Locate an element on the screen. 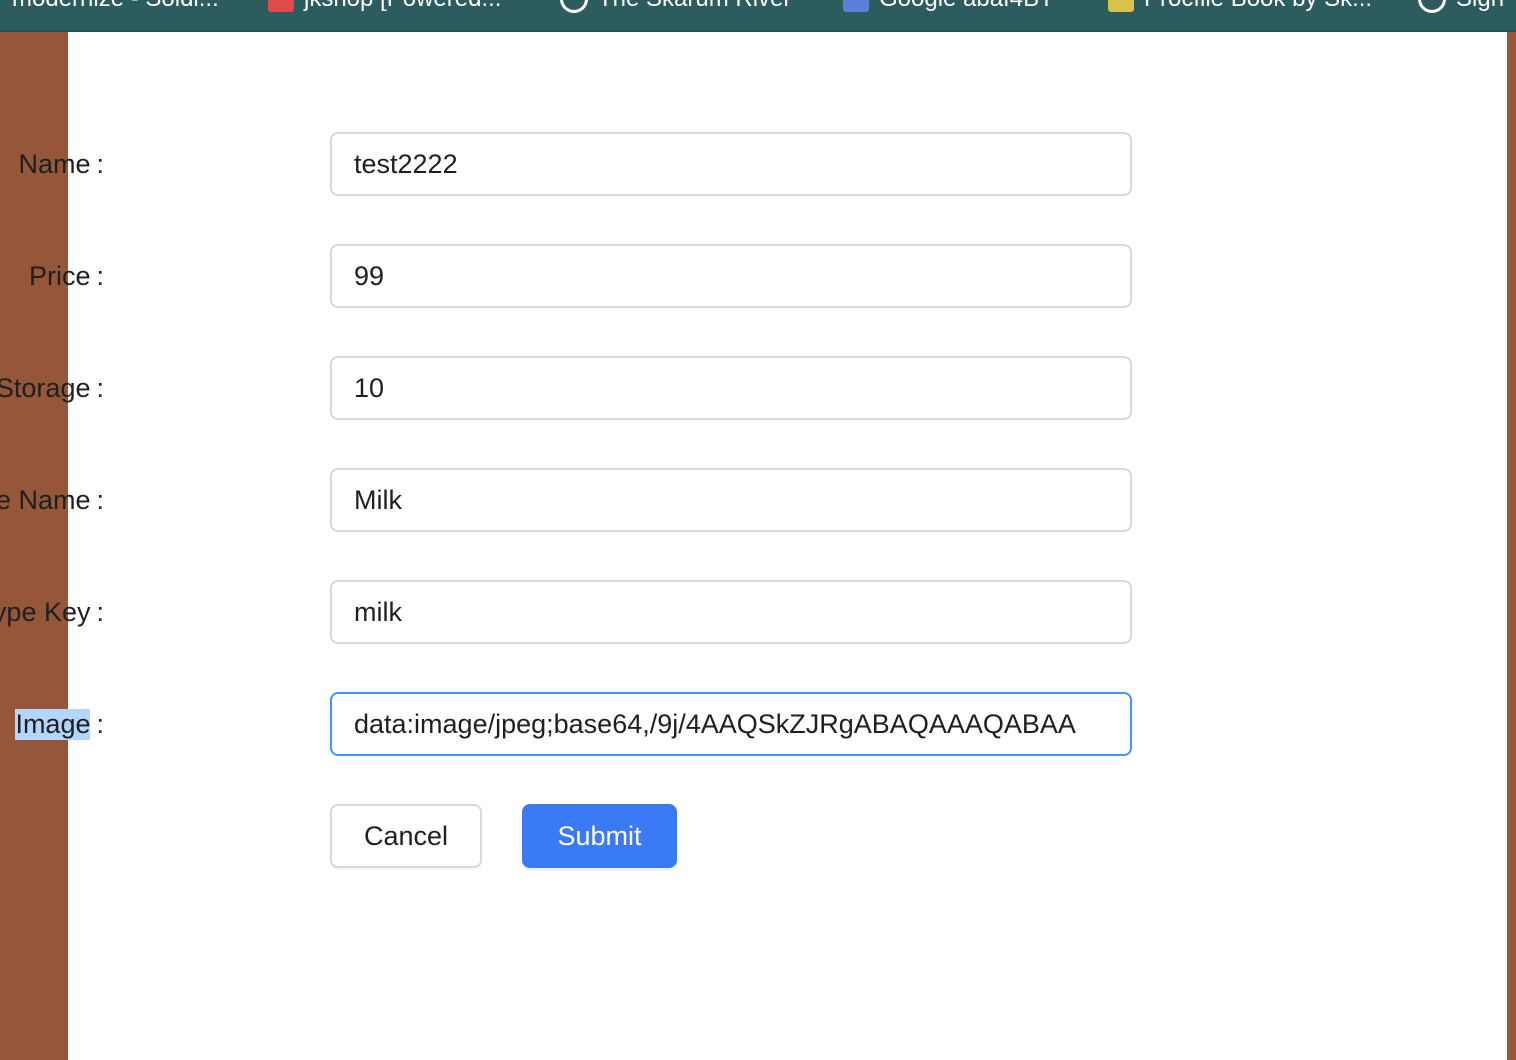 Image resolution: width=1516 pixels, height=1060 pixels. image-input is located at coordinates (731, 724).